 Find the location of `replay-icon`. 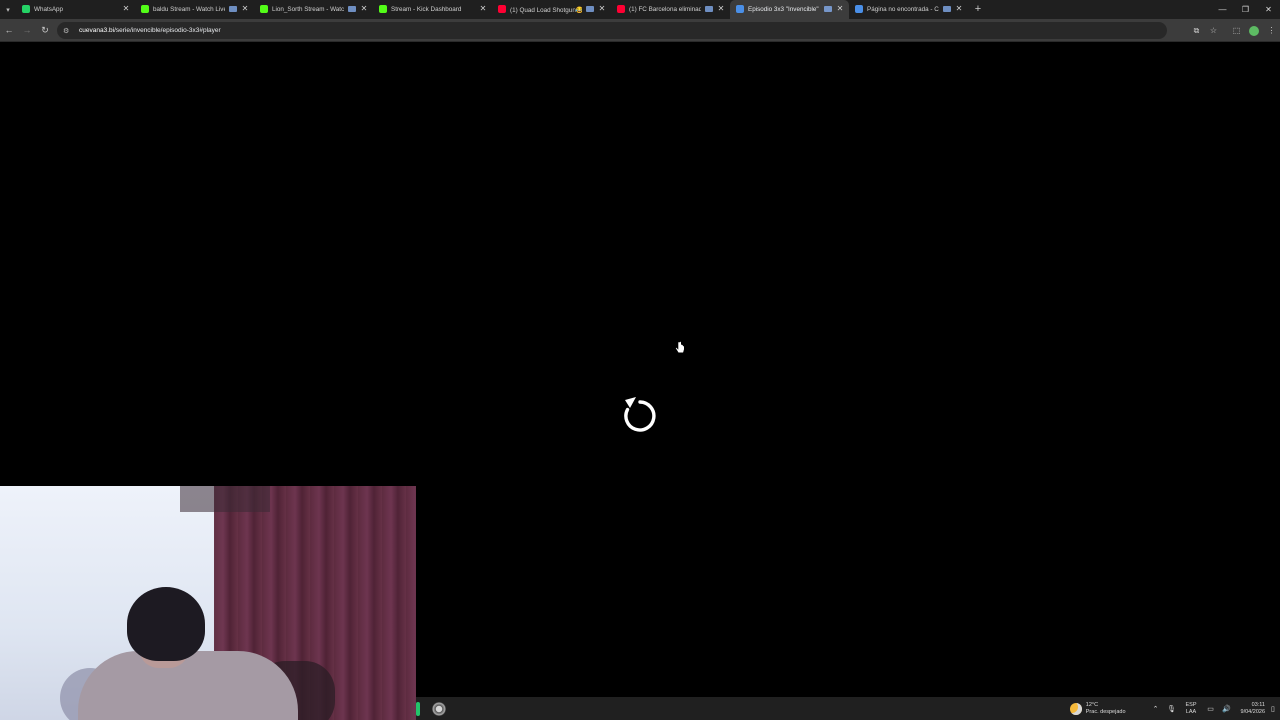

replay-icon is located at coordinates (640, 413).